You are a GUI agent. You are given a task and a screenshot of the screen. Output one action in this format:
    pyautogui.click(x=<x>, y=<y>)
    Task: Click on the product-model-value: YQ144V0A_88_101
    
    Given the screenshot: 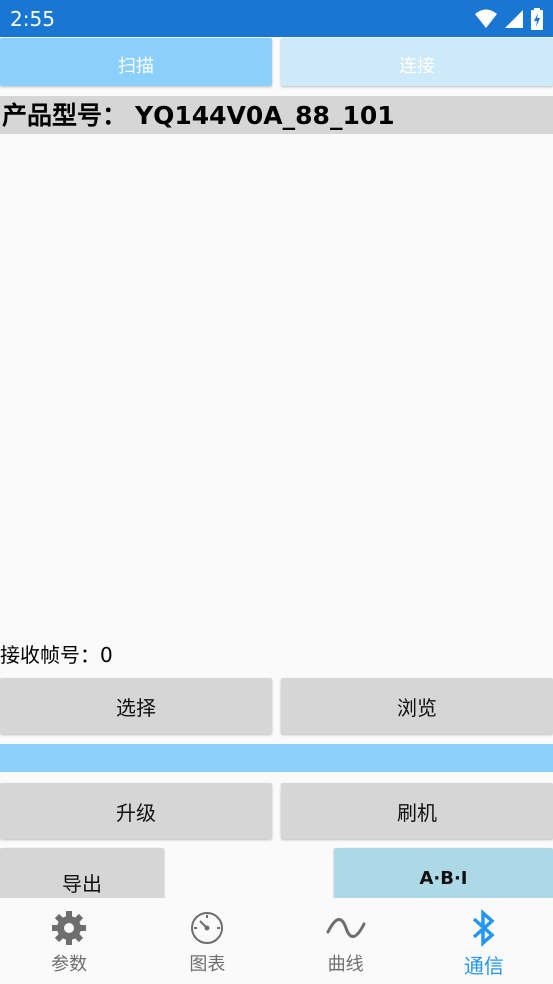 What is the action you would take?
    pyautogui.click(x=265, y=115)
    